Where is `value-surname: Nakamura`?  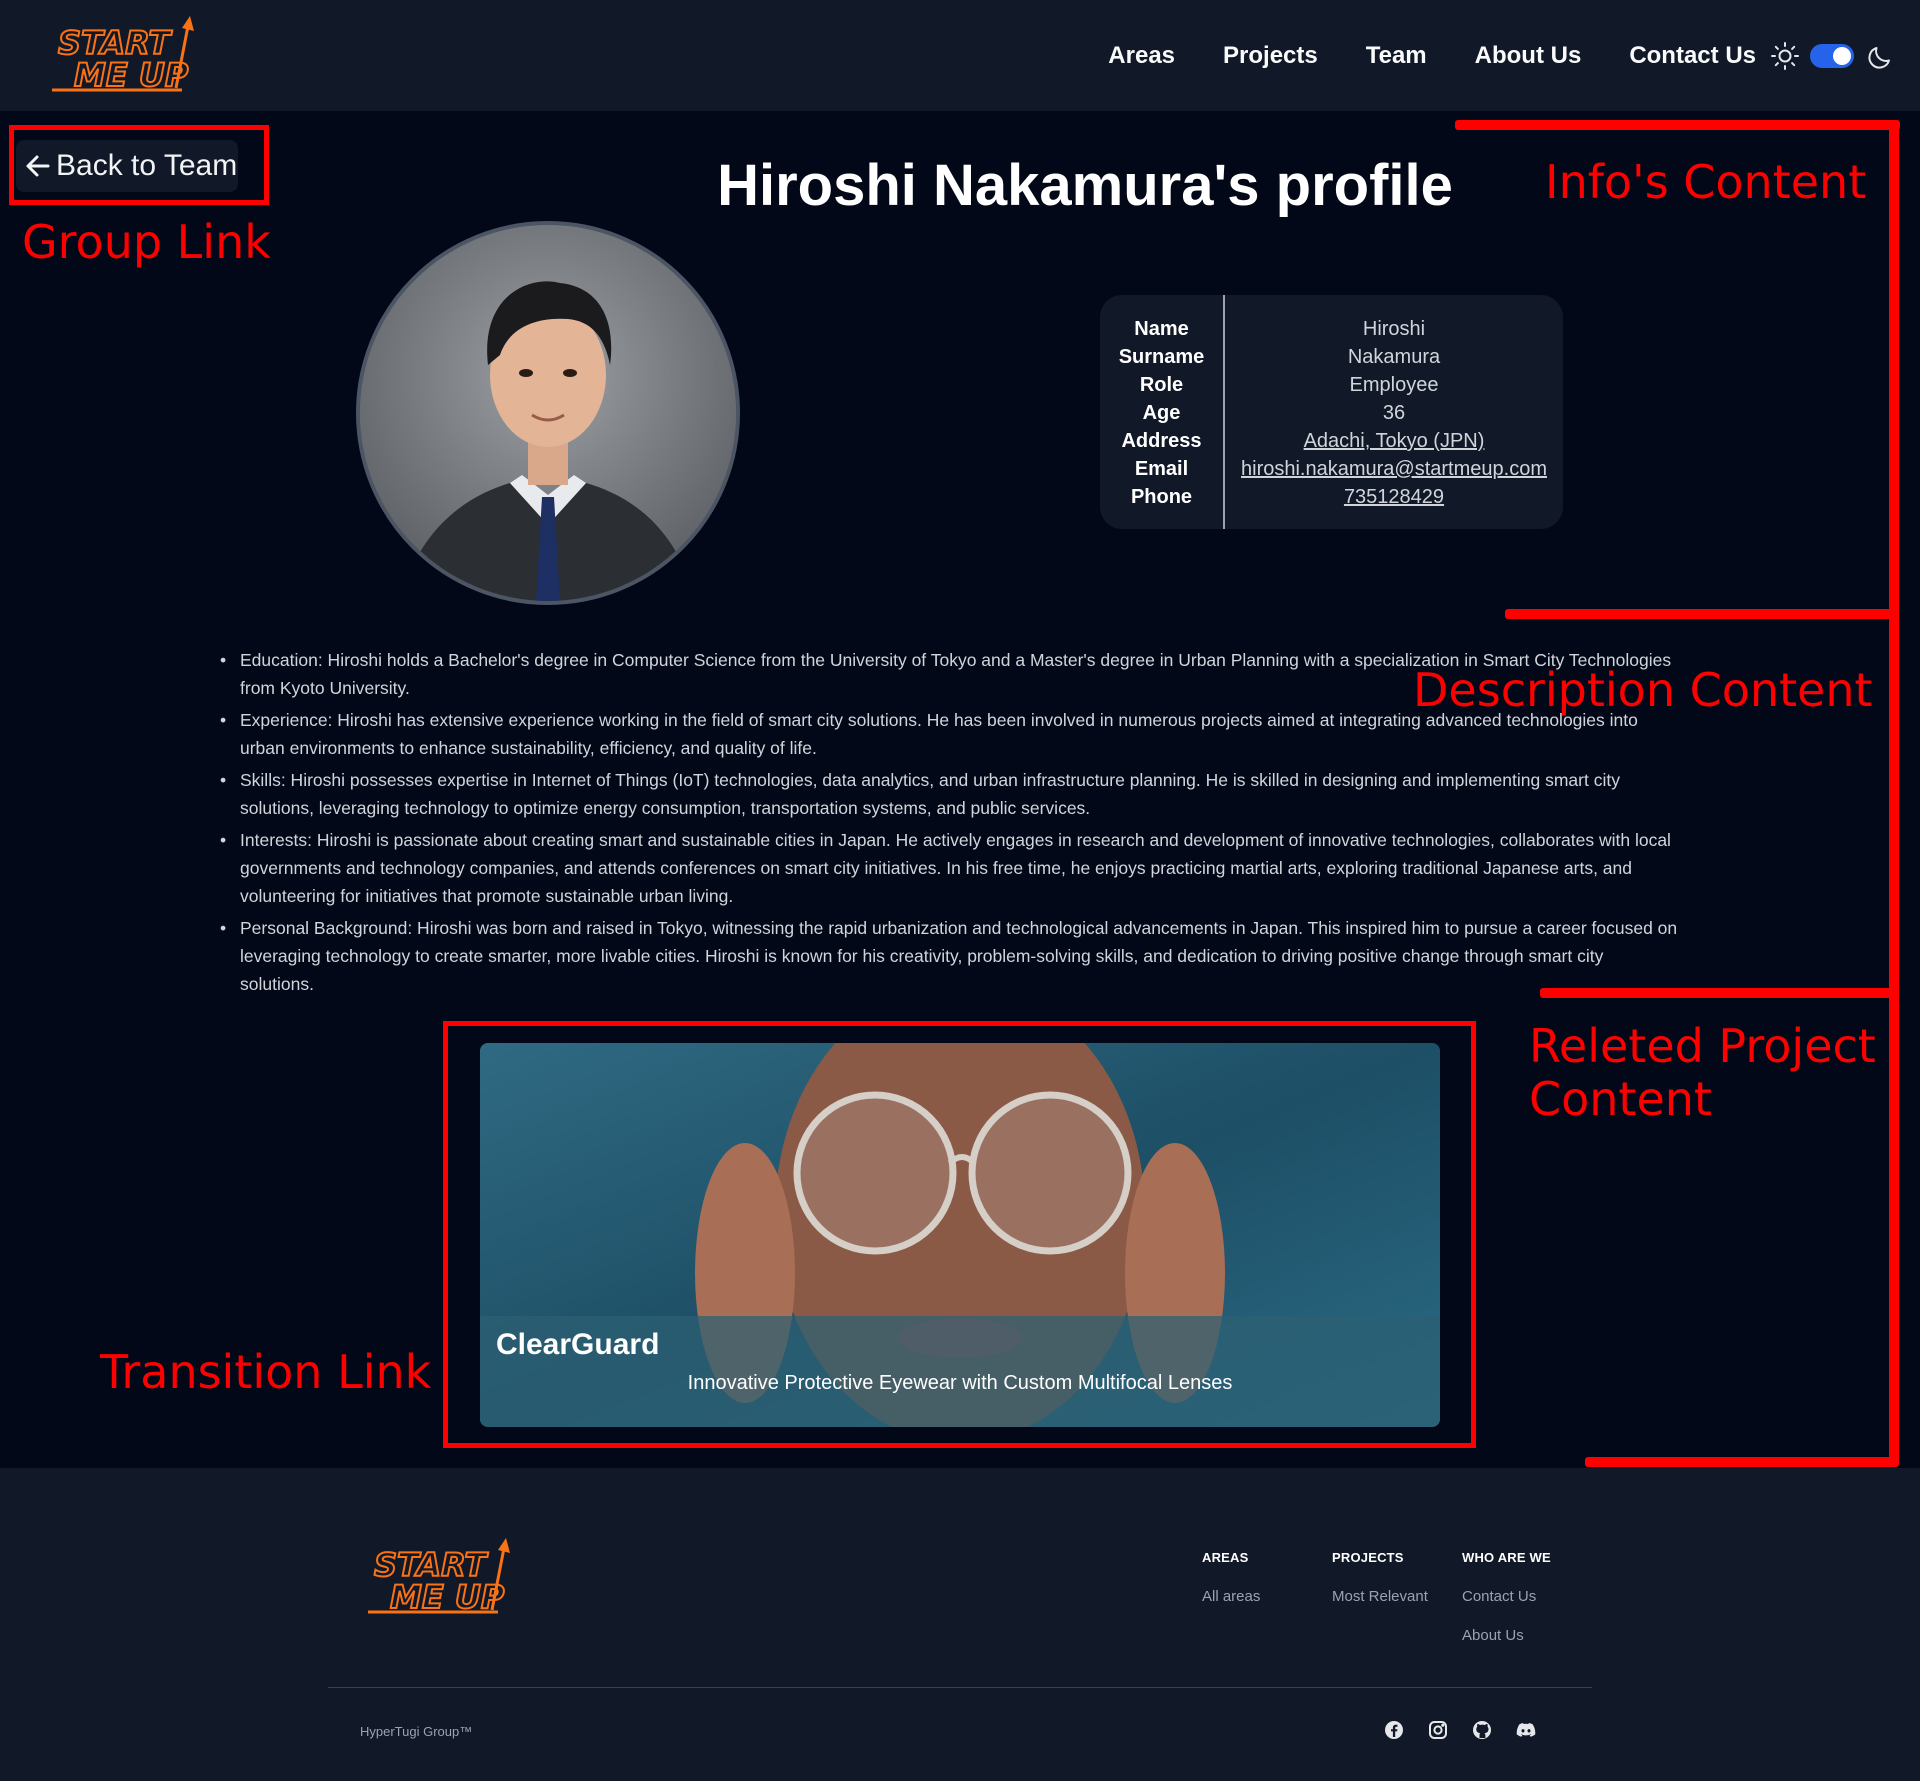 value-surname: Nakamura is located at coordinates (1394, 357).